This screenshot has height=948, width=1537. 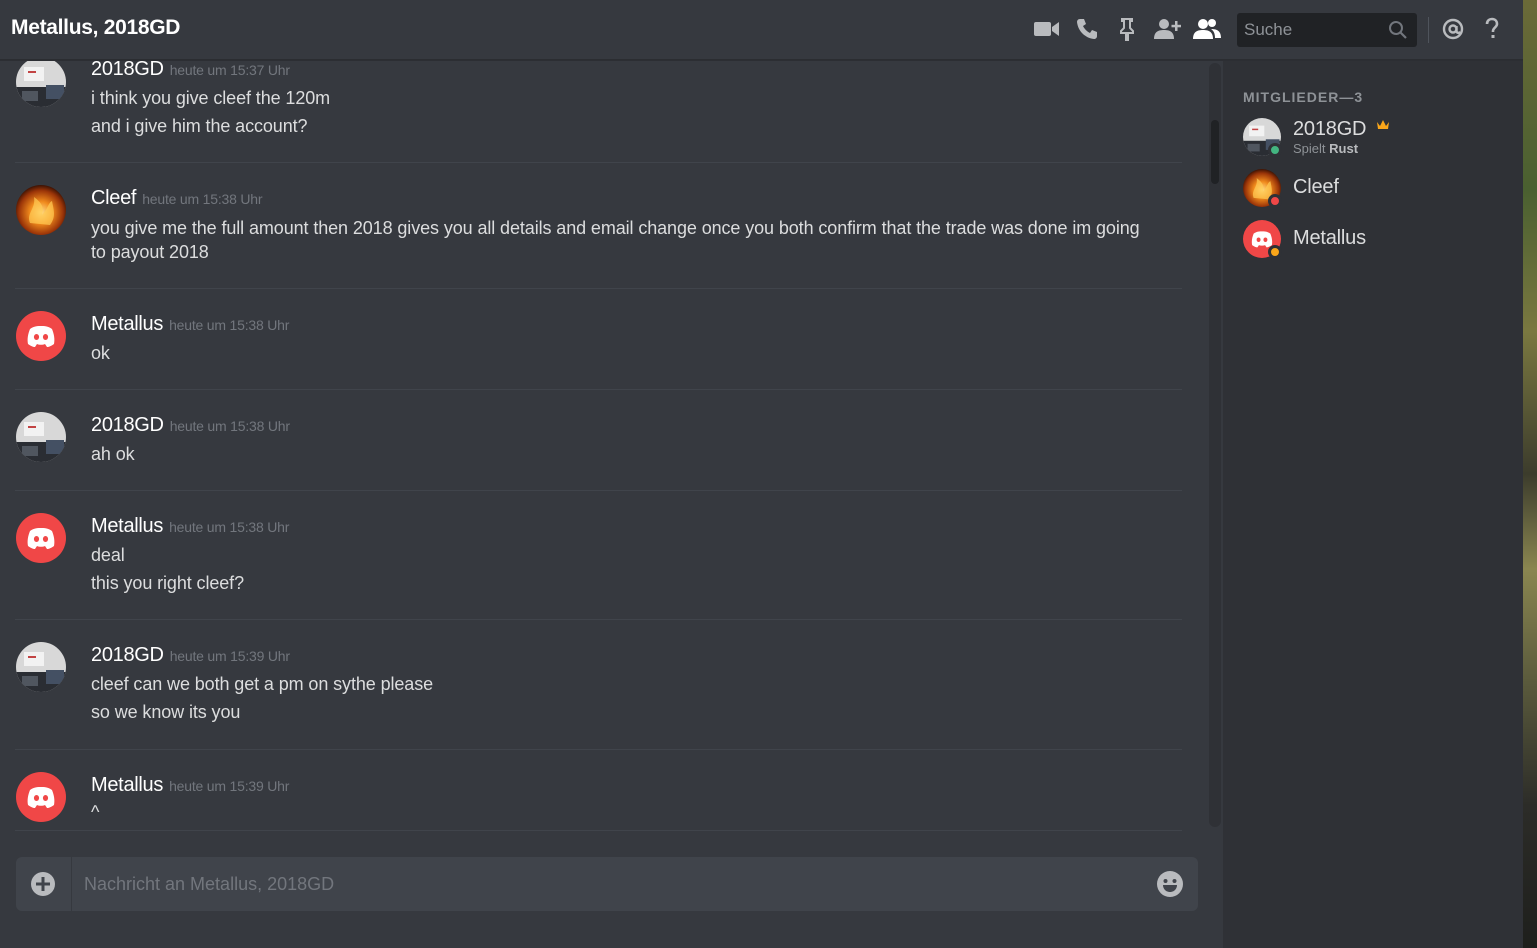 I want to click on activity-game: Rust, so click(x=1344, y=148).